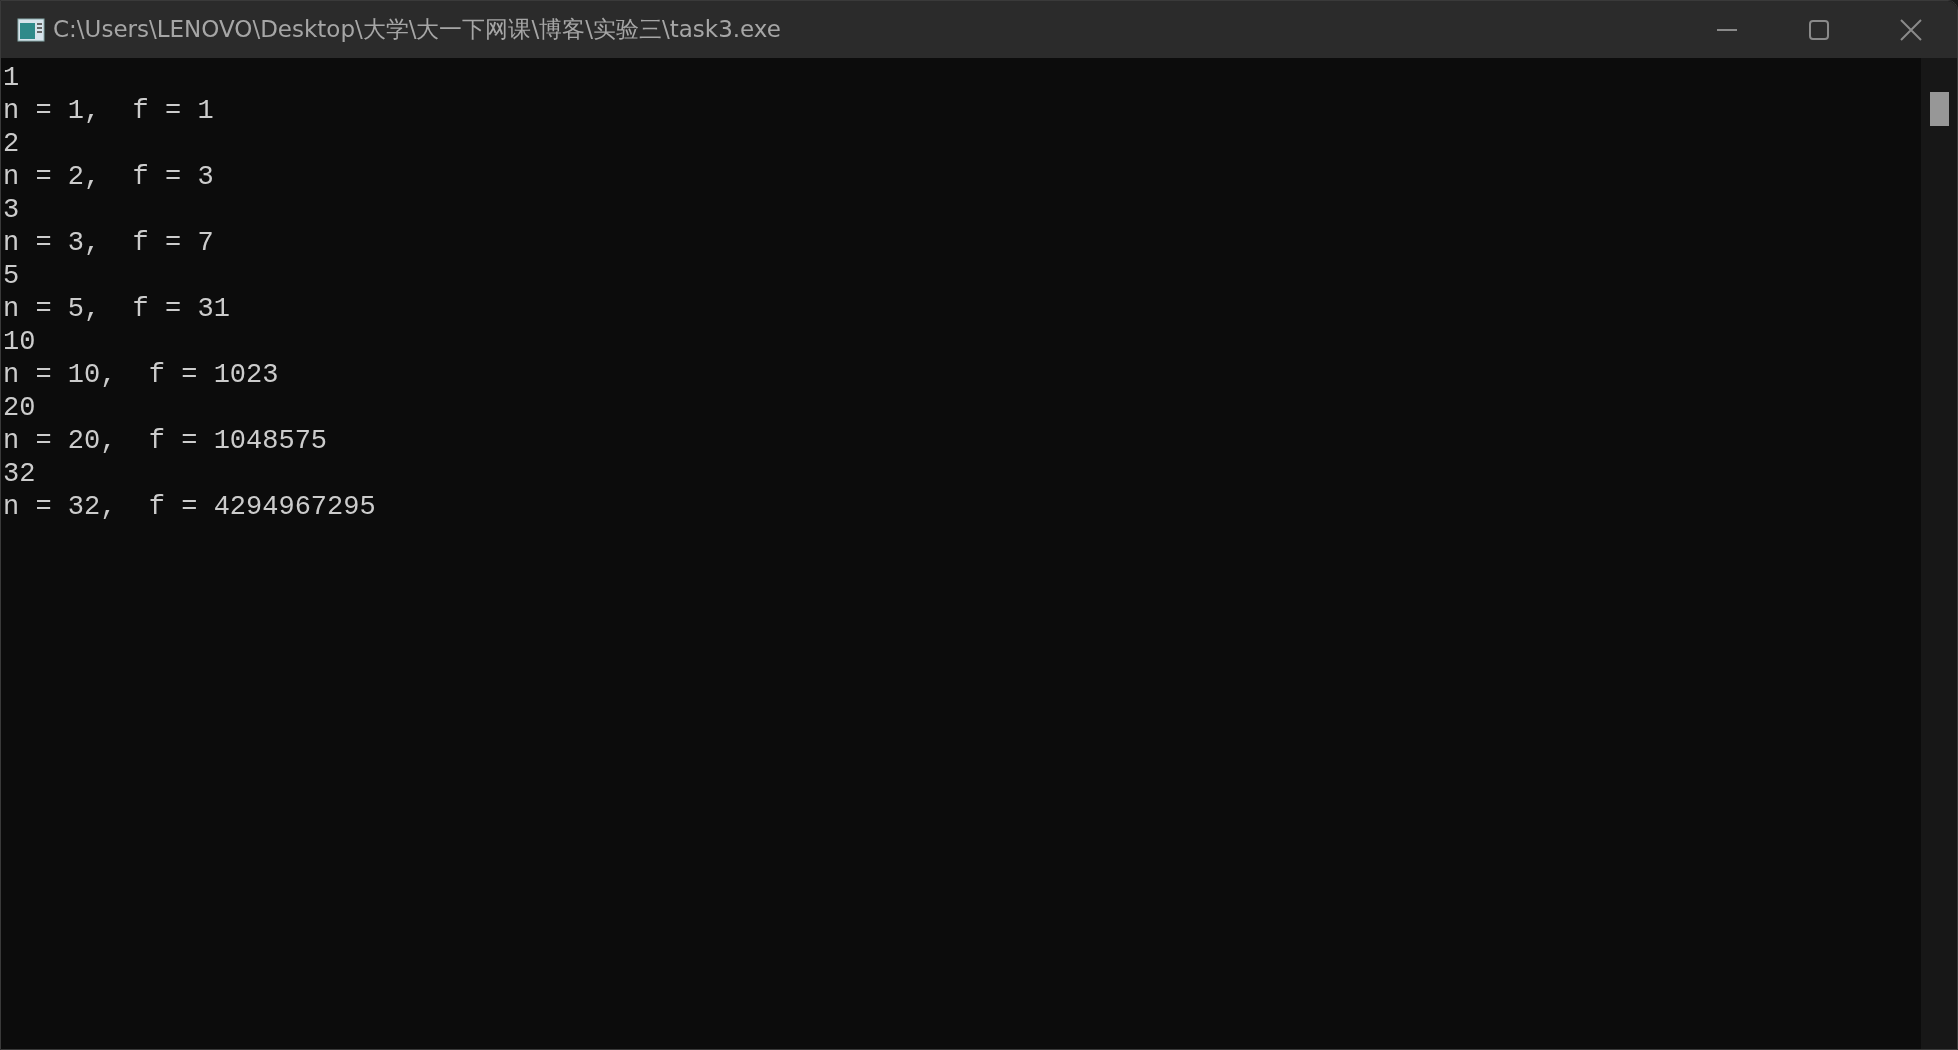 Image resolution: width=1958 pixels, height=1050 pixels. I want to click on scrollbar-thumb, so click(1939, 109).